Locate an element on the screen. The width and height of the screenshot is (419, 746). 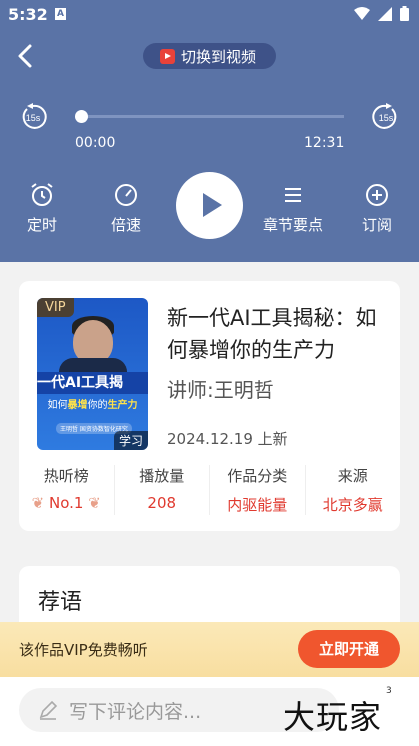
battery-icon is located at coordinates (404, 13).